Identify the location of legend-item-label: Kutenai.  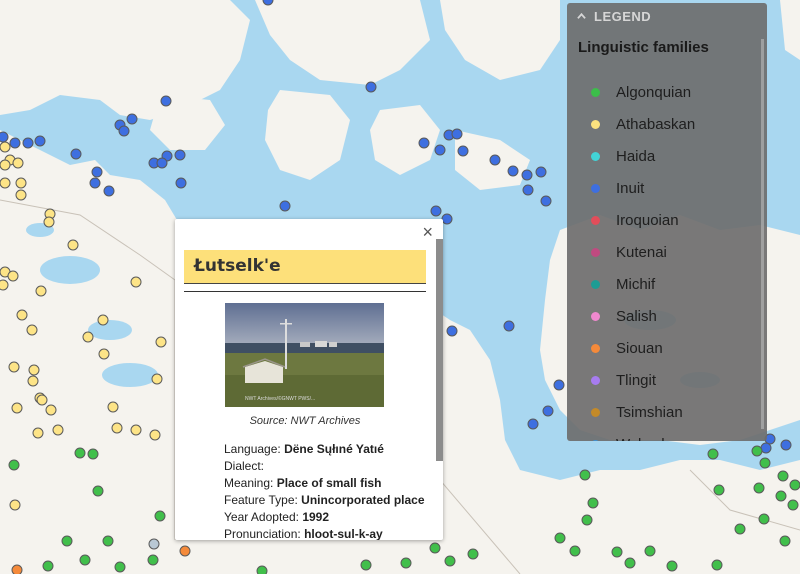
(641, 252).